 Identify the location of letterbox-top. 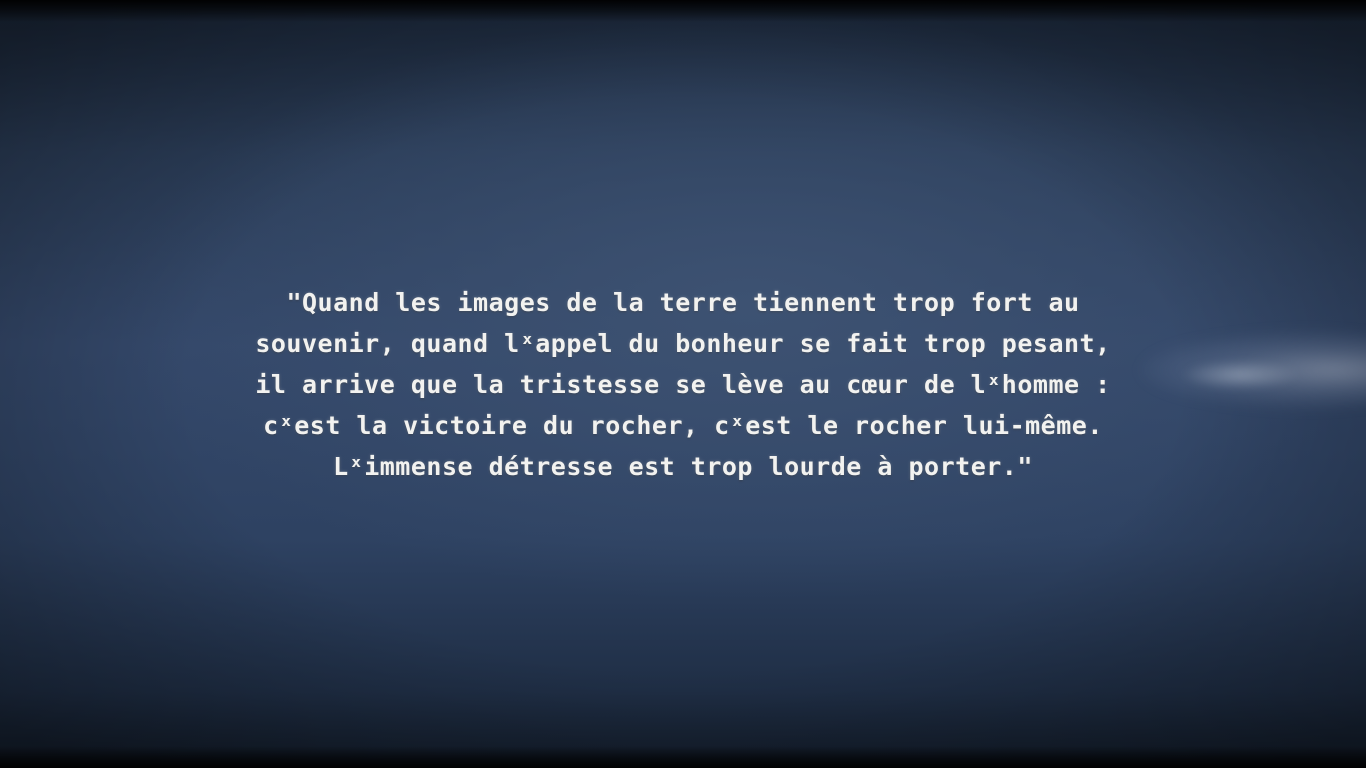
(683, 11).